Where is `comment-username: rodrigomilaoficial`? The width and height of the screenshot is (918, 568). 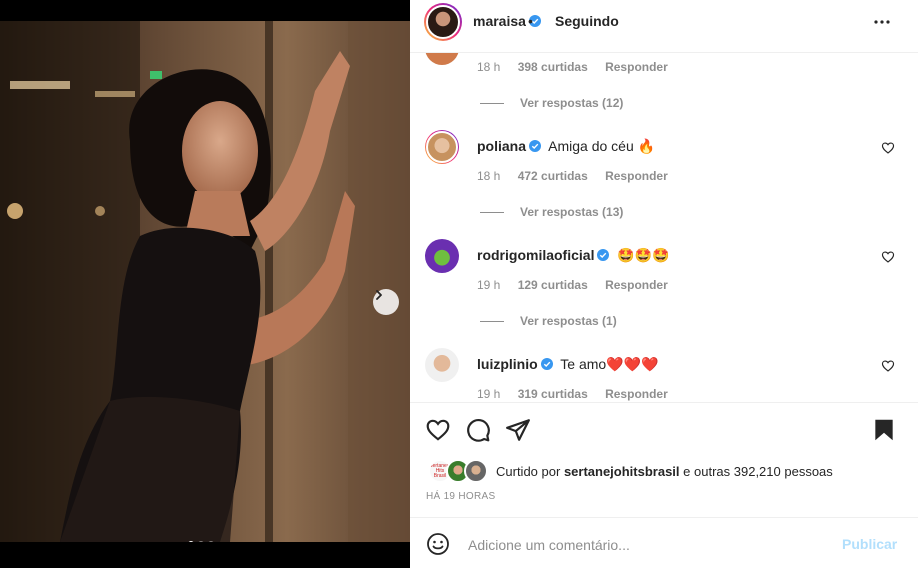 comment-username: rodrigomilaoficial is located at coordinates (543, 255).